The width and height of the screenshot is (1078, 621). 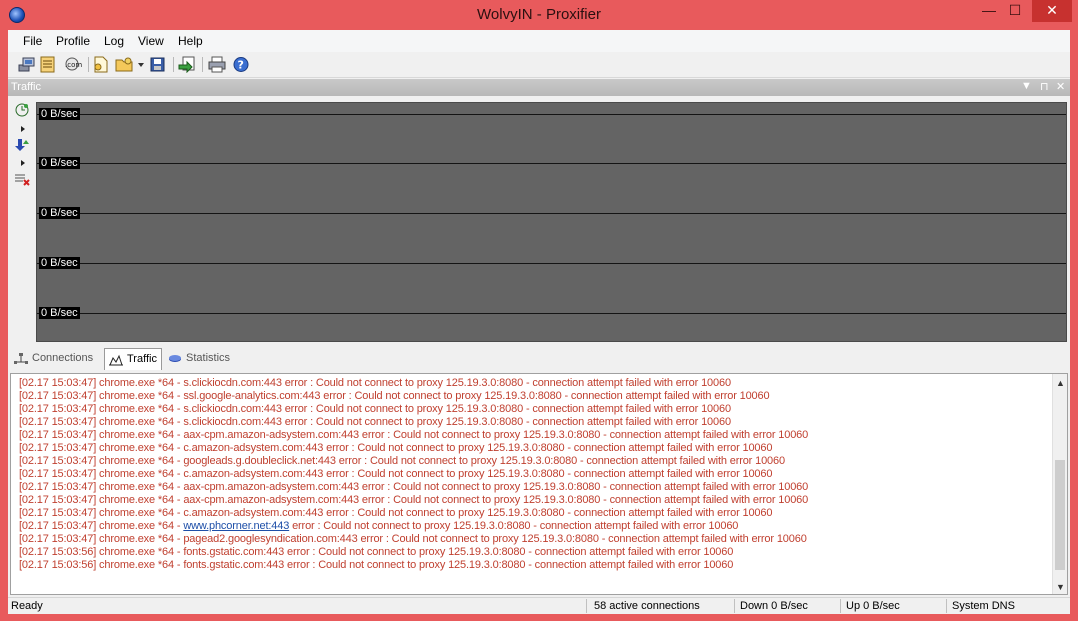 I want to click on rules-icon: .com, so click(x=72, y=64).